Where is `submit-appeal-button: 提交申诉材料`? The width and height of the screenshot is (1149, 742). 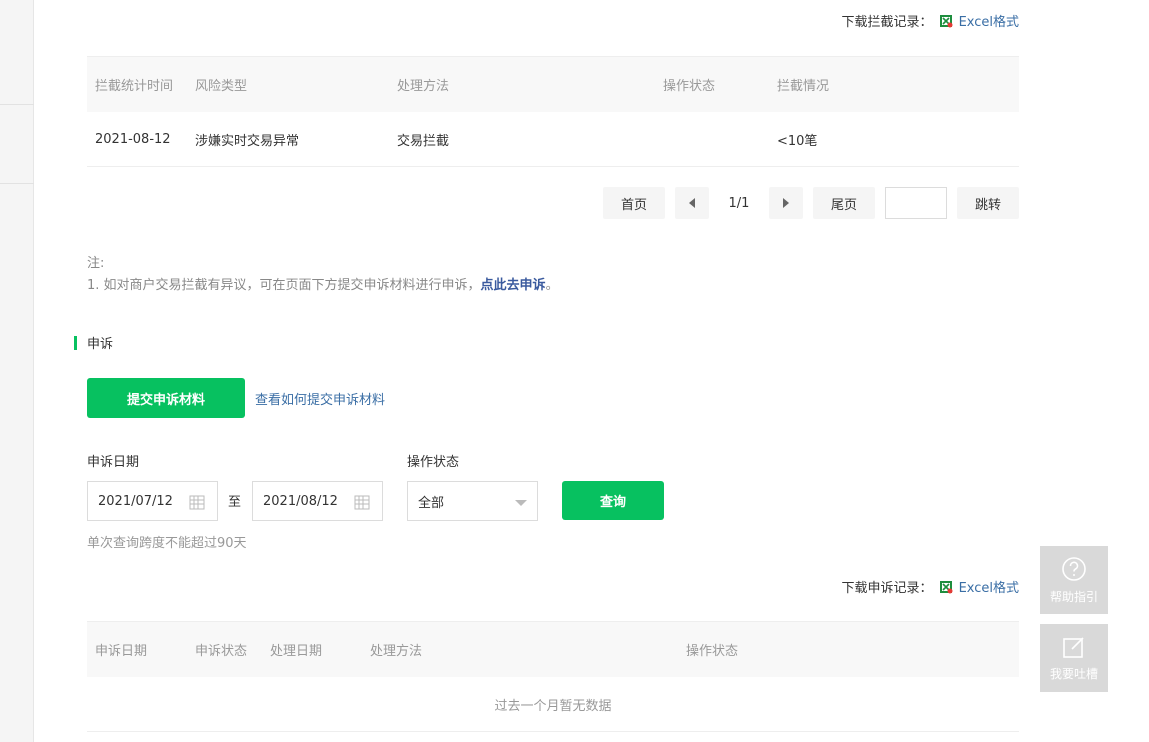
submit-appeal-button: 提交申诉材料 is located at coordinates (166, 398).